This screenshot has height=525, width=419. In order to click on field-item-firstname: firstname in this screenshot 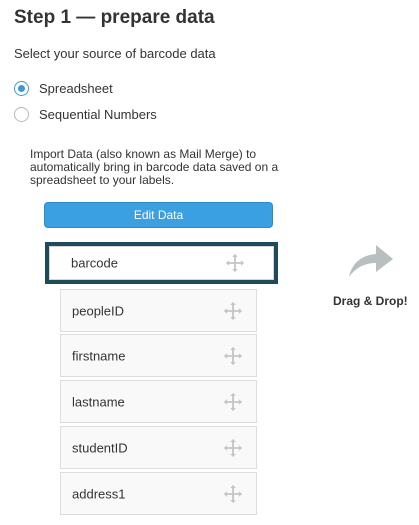, I will do `click(158, 355)`.